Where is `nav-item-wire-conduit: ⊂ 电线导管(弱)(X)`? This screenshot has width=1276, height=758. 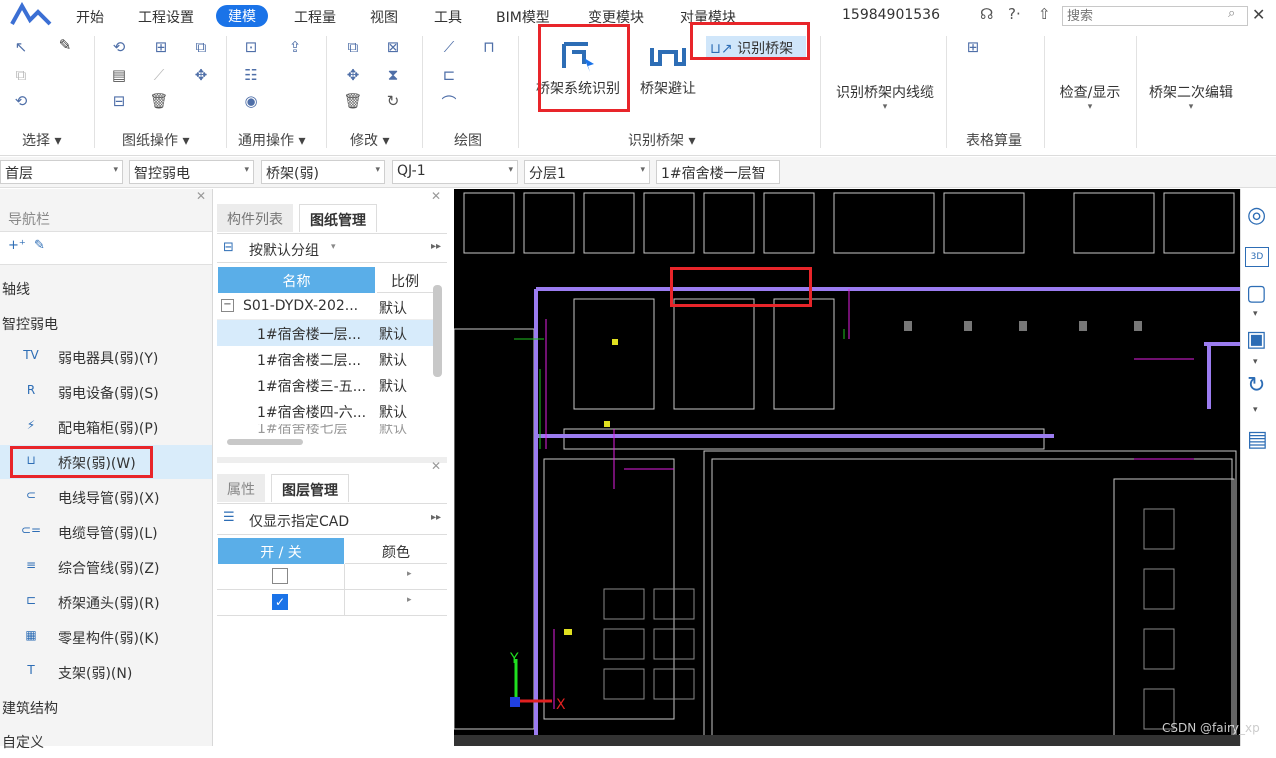
nav-item-wire-conduit: ⊂ 电线导管(弱)(X) is located at coordinates (106, 497).